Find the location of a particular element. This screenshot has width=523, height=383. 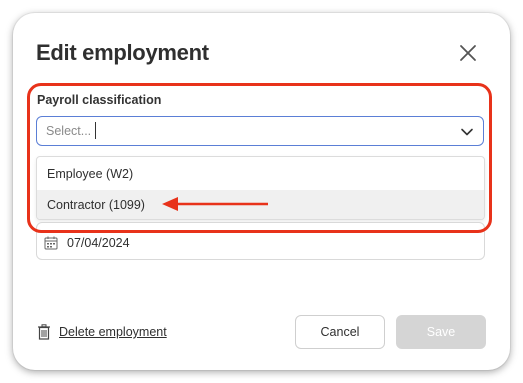

option-employee-w2: Employee (W2) is located at coordinates (260, 174).